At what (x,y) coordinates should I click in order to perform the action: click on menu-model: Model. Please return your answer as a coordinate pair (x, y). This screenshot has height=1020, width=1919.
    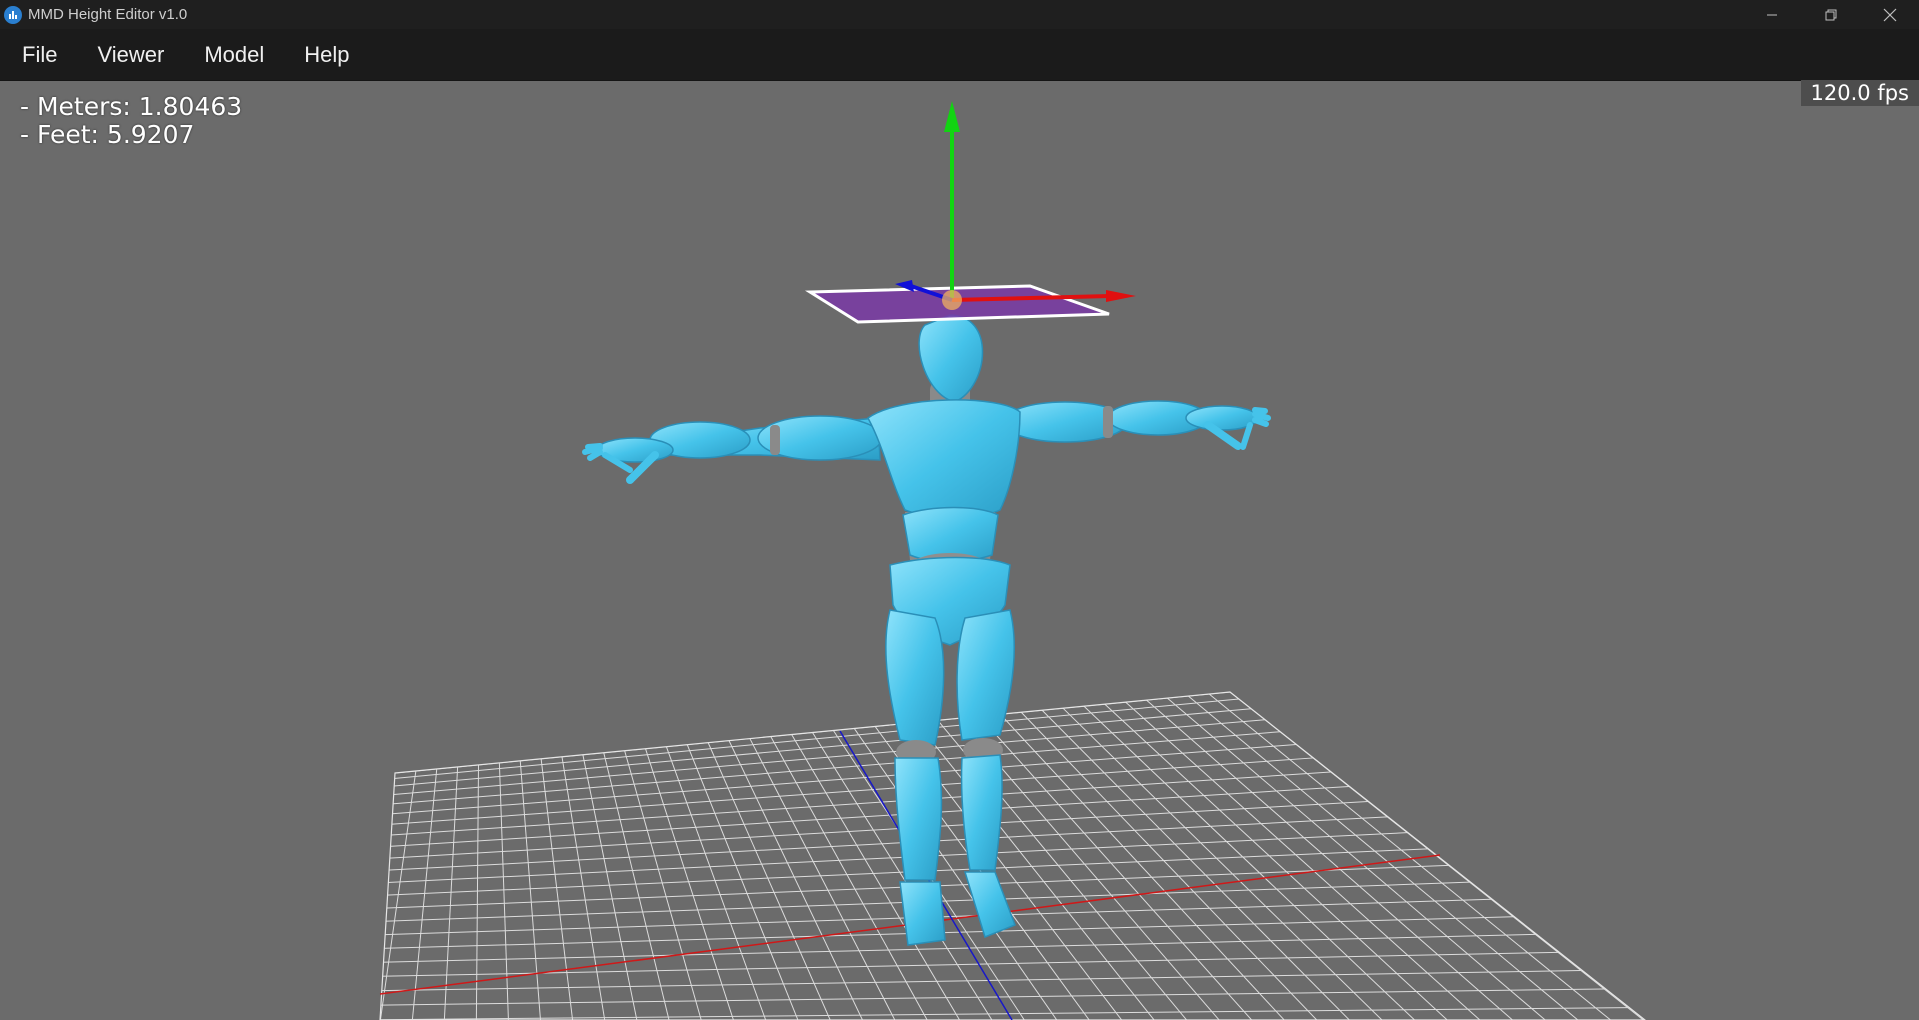
    Looking at the image, I should click on (234, 54).